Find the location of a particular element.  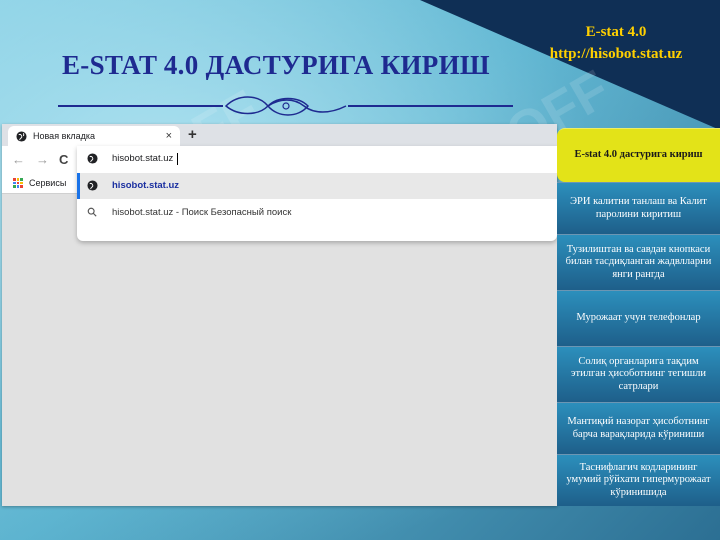

address-bar: hisobot.stat.uz is located at coordinates (317, 159).